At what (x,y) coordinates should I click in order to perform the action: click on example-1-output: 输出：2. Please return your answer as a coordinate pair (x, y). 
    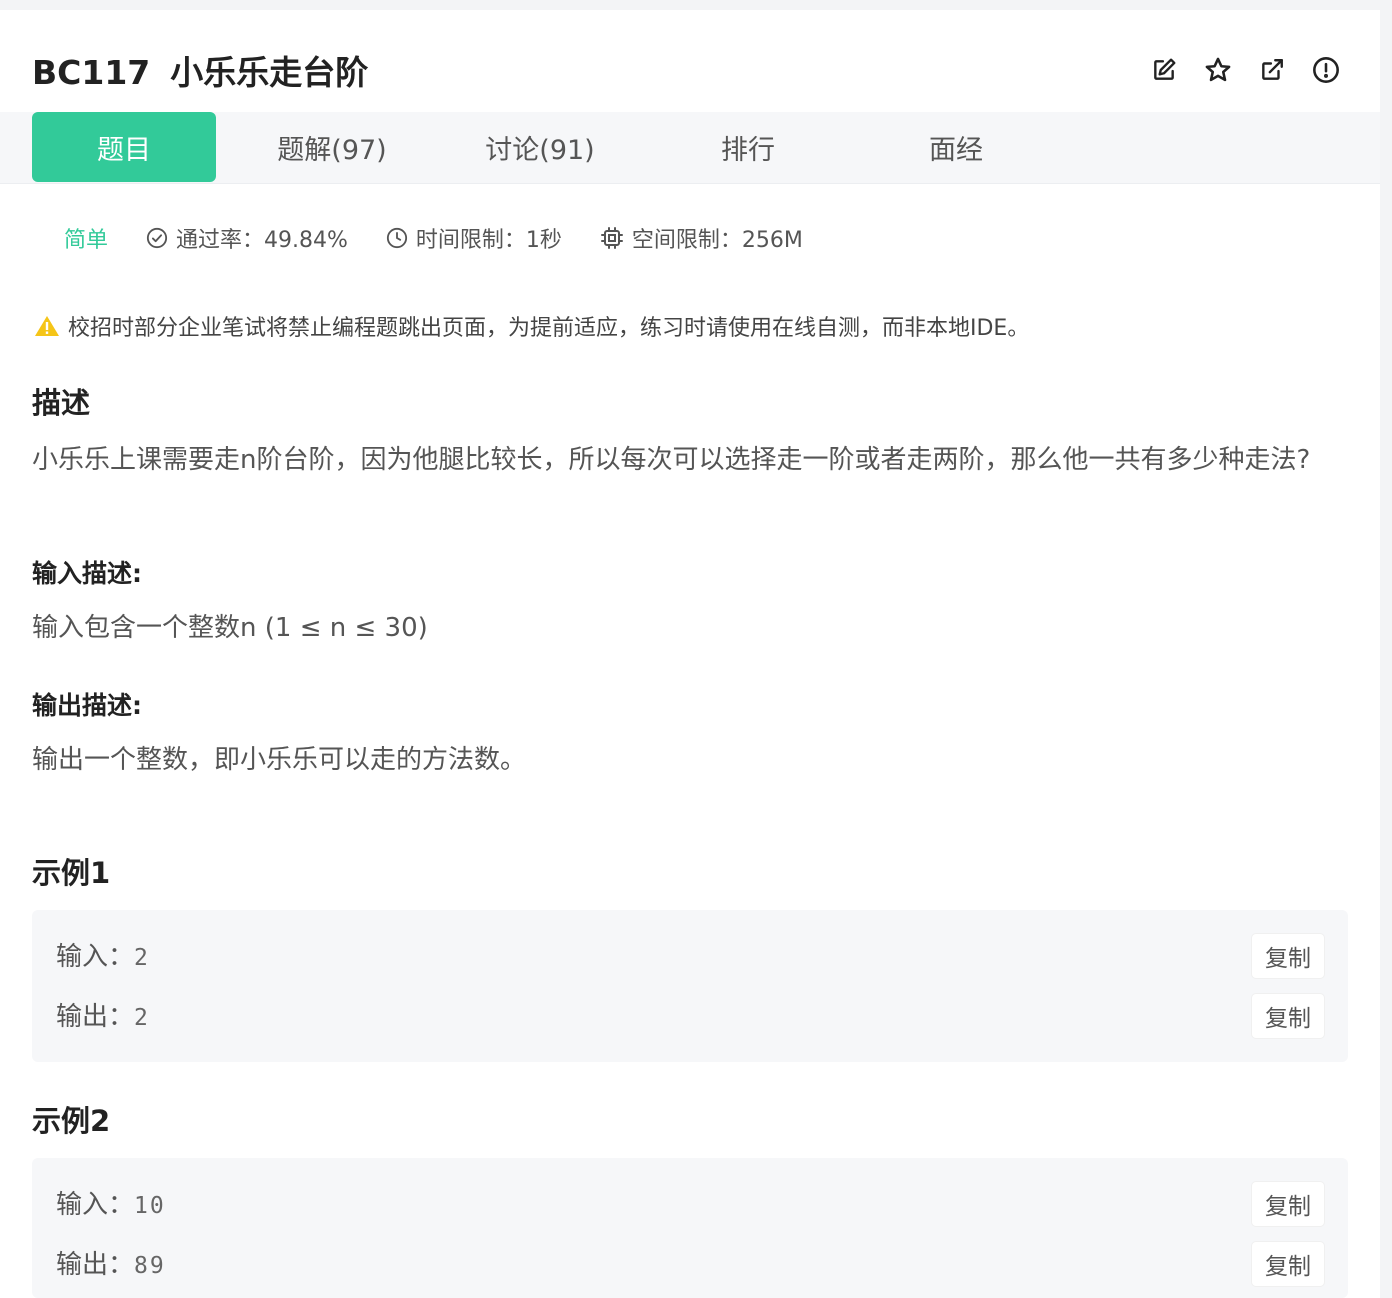
    Looking at the image, I should click on (103, 1014).